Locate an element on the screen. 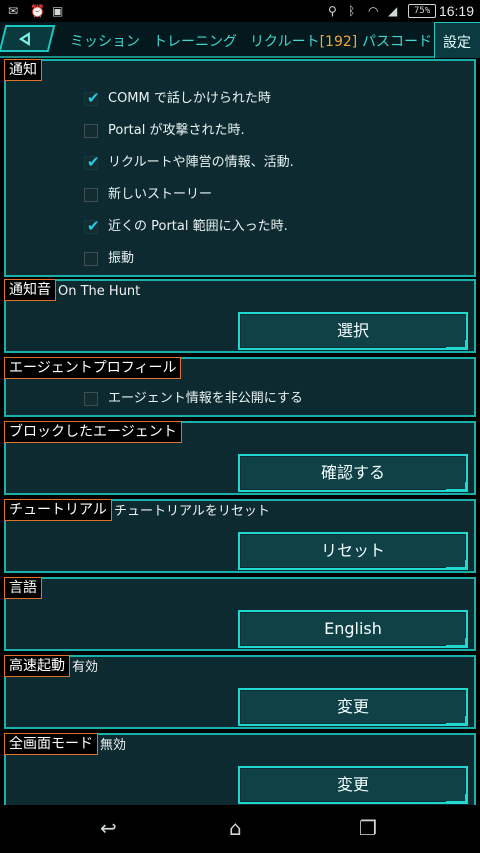 Image resolution: width=480 pixels, height=853 pixels. fullscreen-change-button: 変更 is located at coordinates (353, 785).